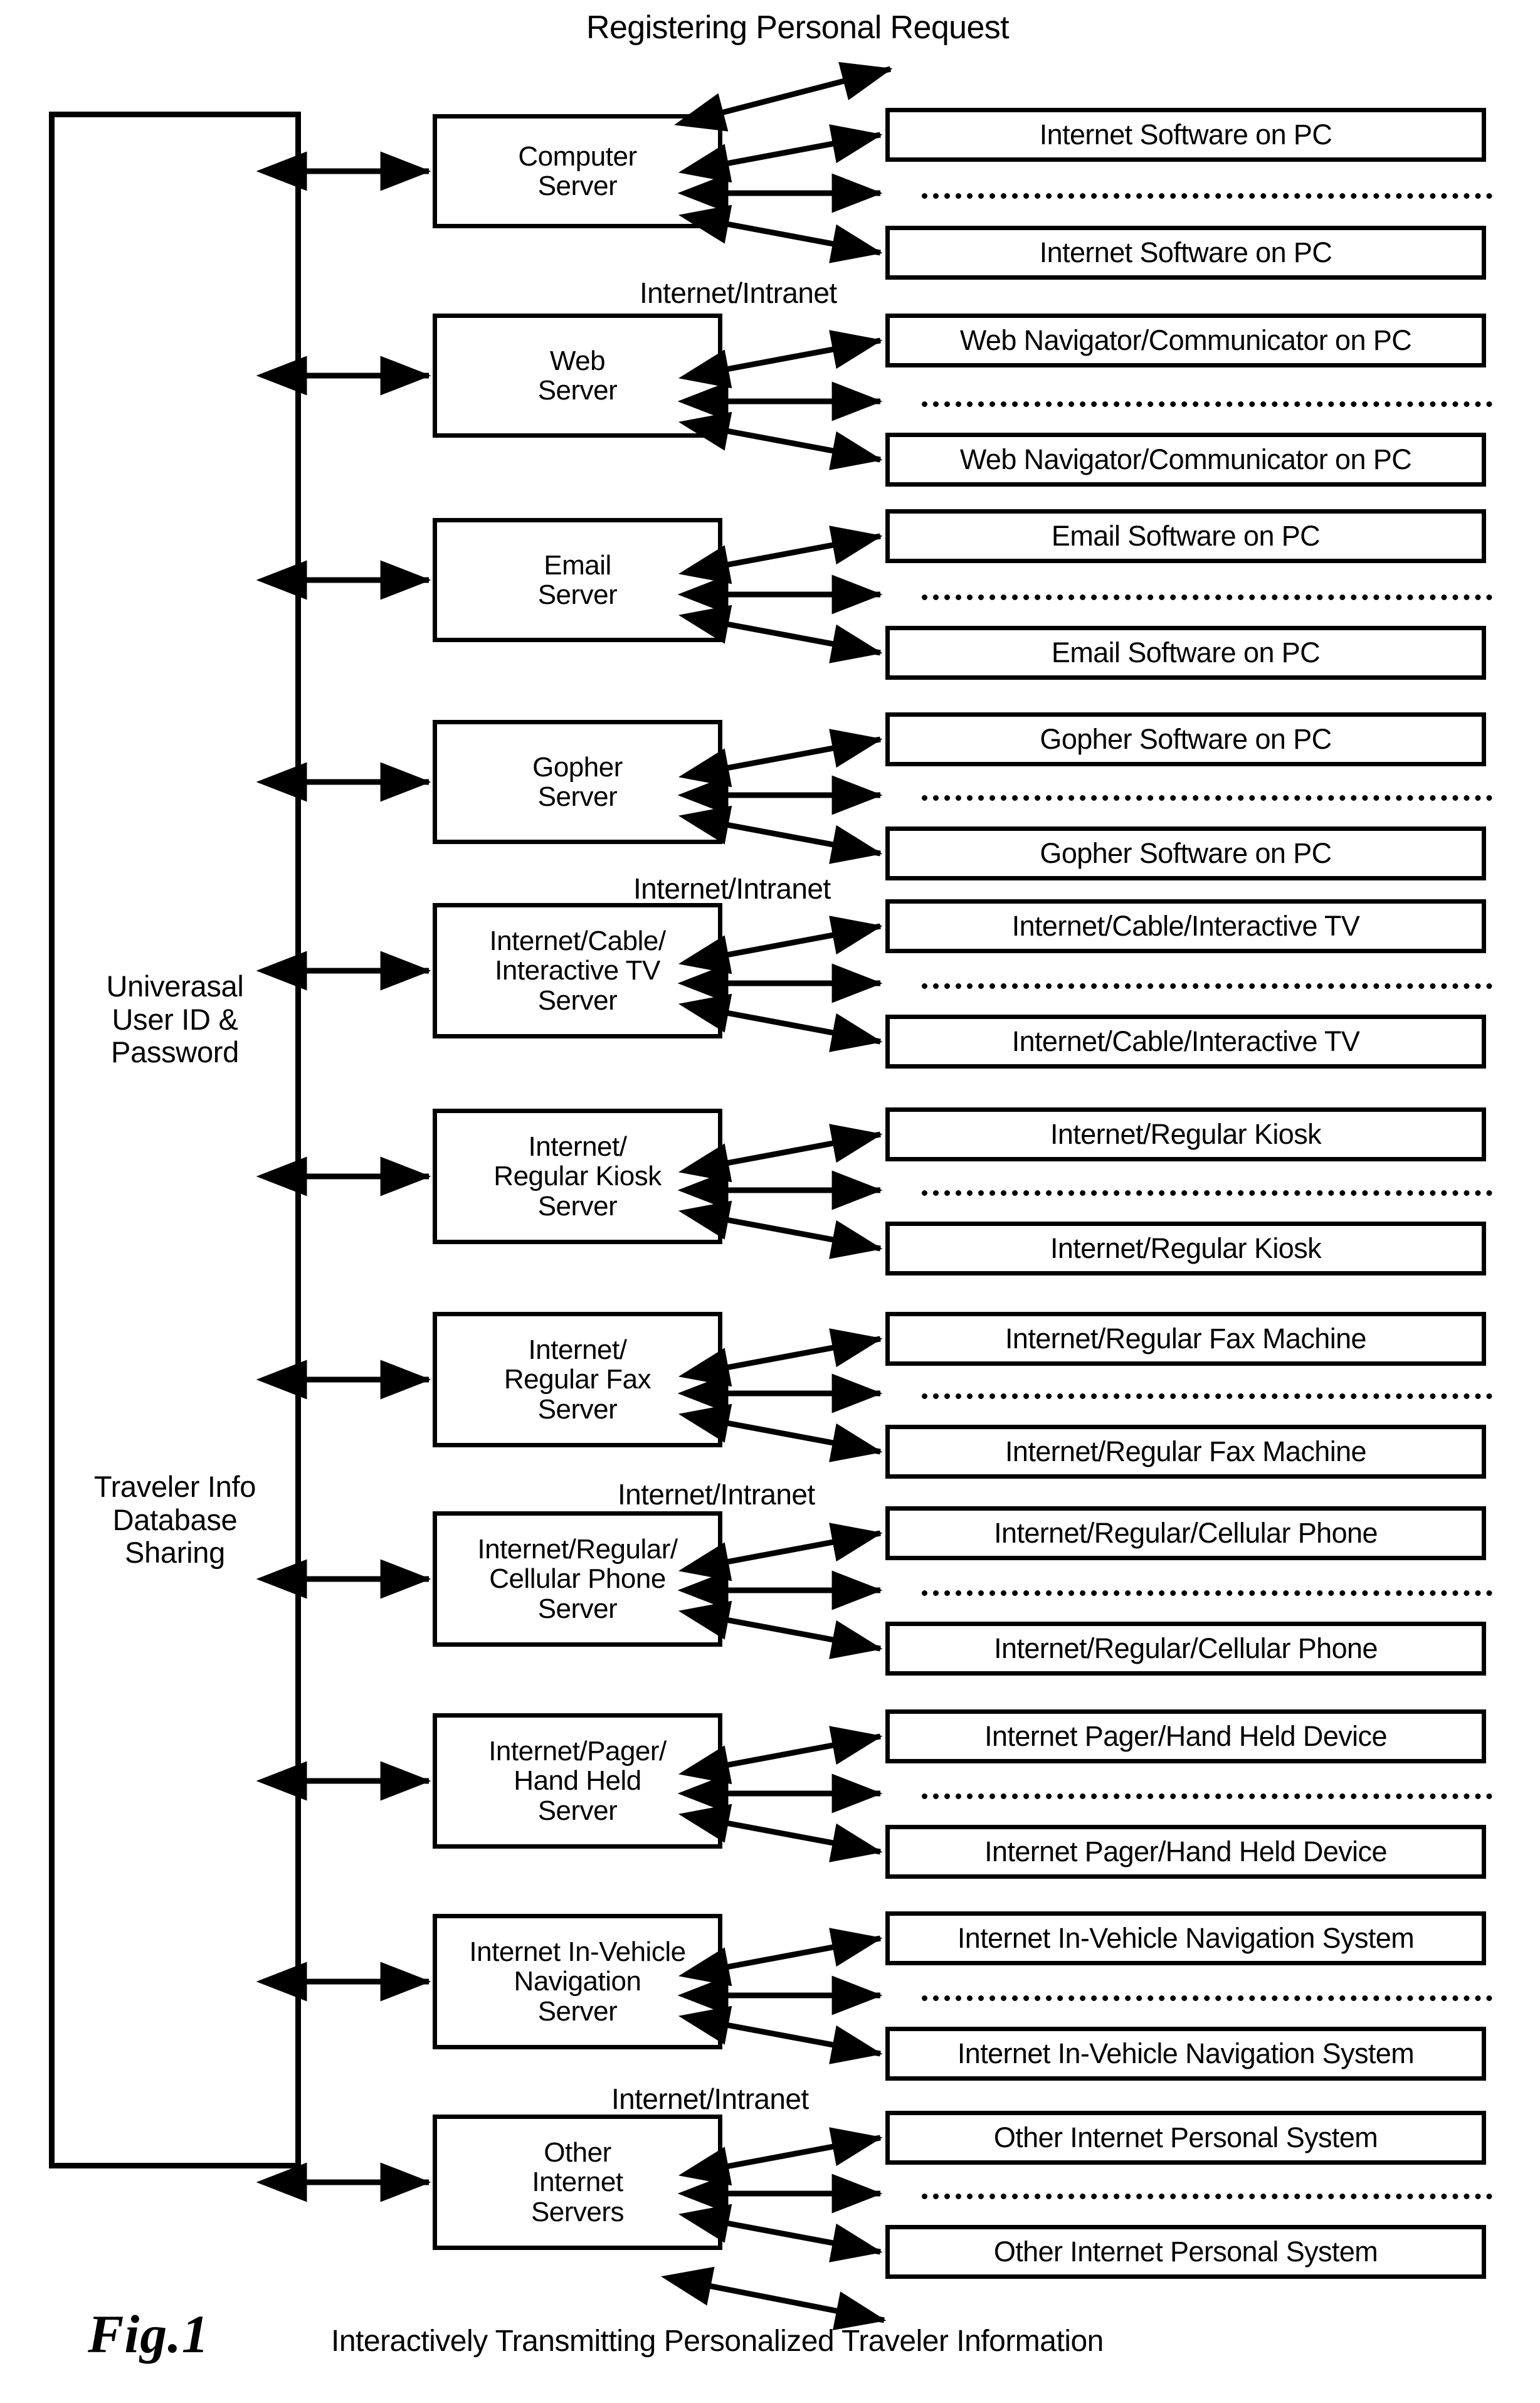  I want to click on server-label-line: Regular Fax, so click(577, 1379).